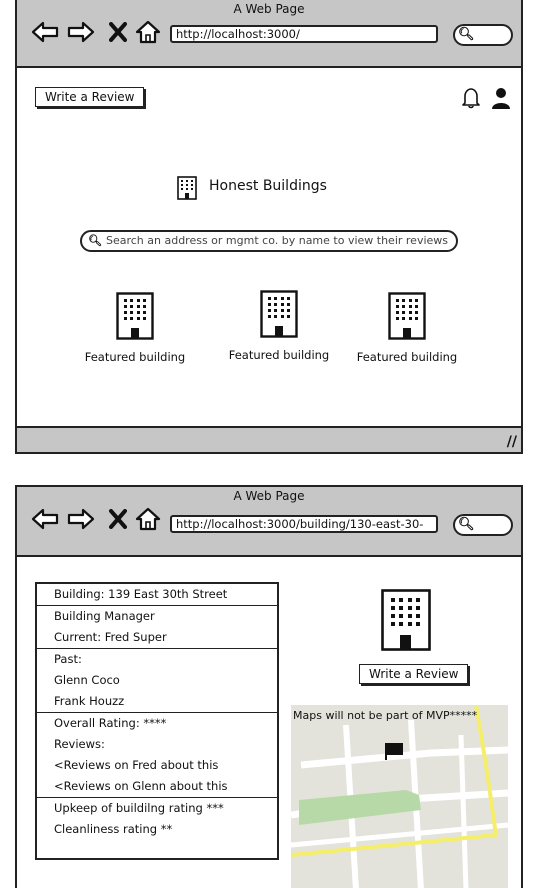 The image size is (535, 888). What do you see at coordinates (139, 808) in the screenshot?
I see `upkeep-rating: Upkeep of buildilng rating ***` at bounding box center [139, 808].